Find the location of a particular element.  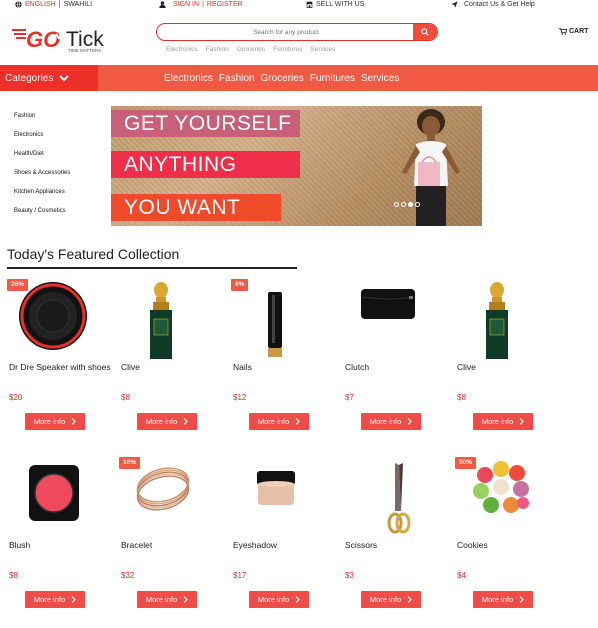

product-card: Blush $8 More info is located at coordinates (62, 542).